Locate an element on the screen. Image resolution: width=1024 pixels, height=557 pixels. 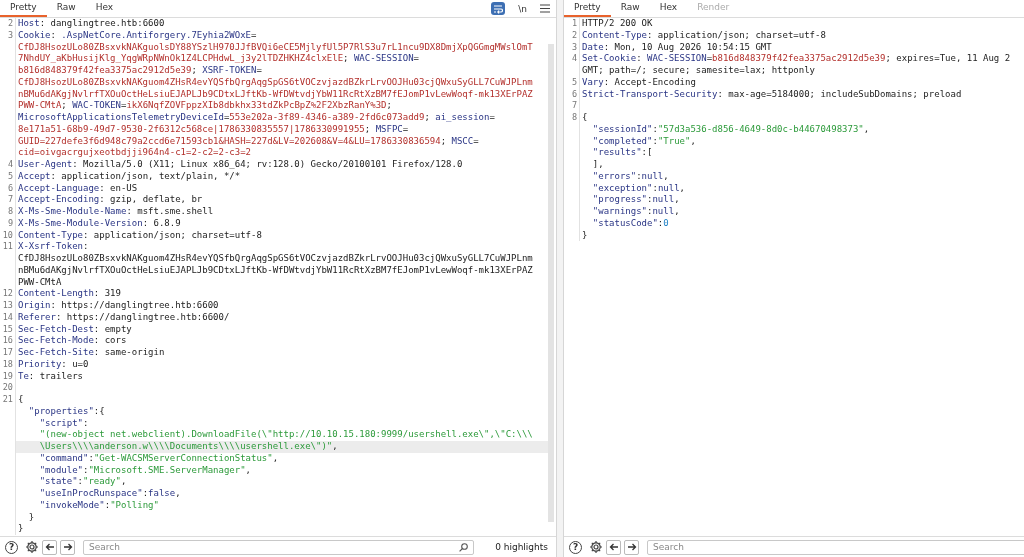
code-line: "statusCode":0 is located at coordinates (801, 223).